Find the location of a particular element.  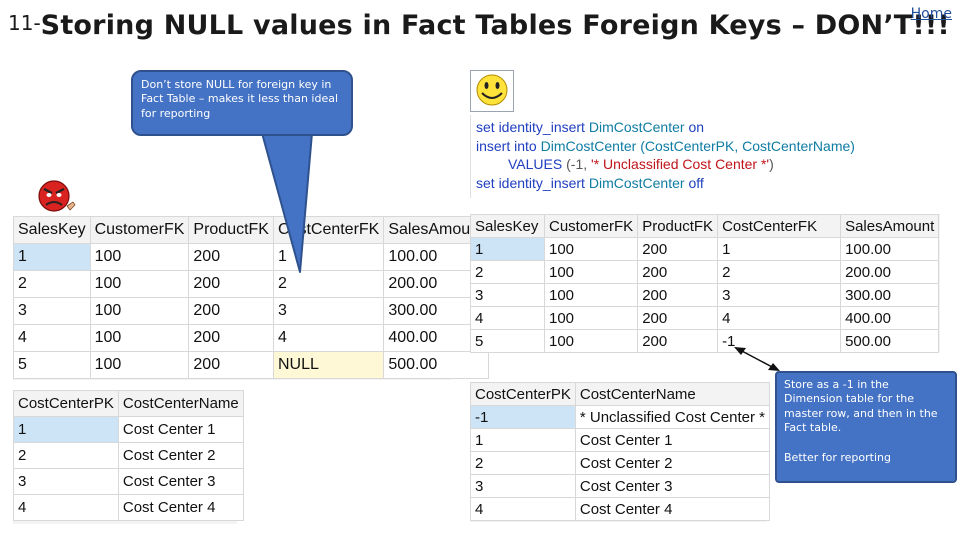

table-cell: * Unclassified Cost Center * is located at coordinates (672, 417).